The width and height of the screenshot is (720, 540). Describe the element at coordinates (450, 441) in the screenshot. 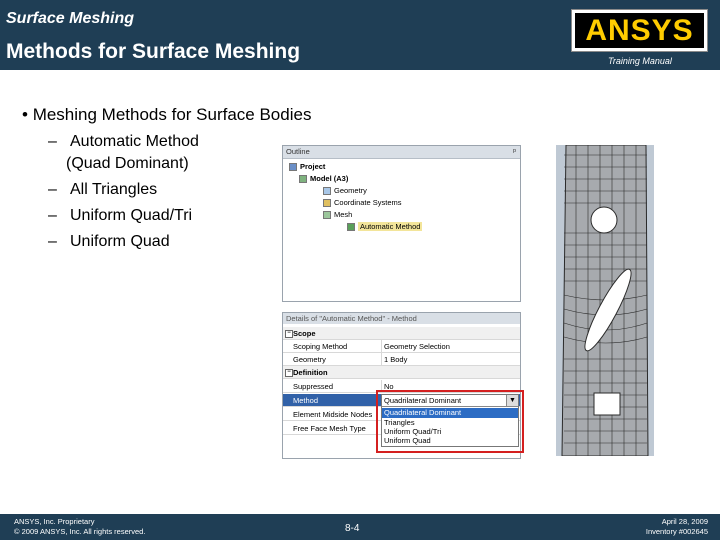

I see `option-uniform-quad: Uniform Quad` at that location.